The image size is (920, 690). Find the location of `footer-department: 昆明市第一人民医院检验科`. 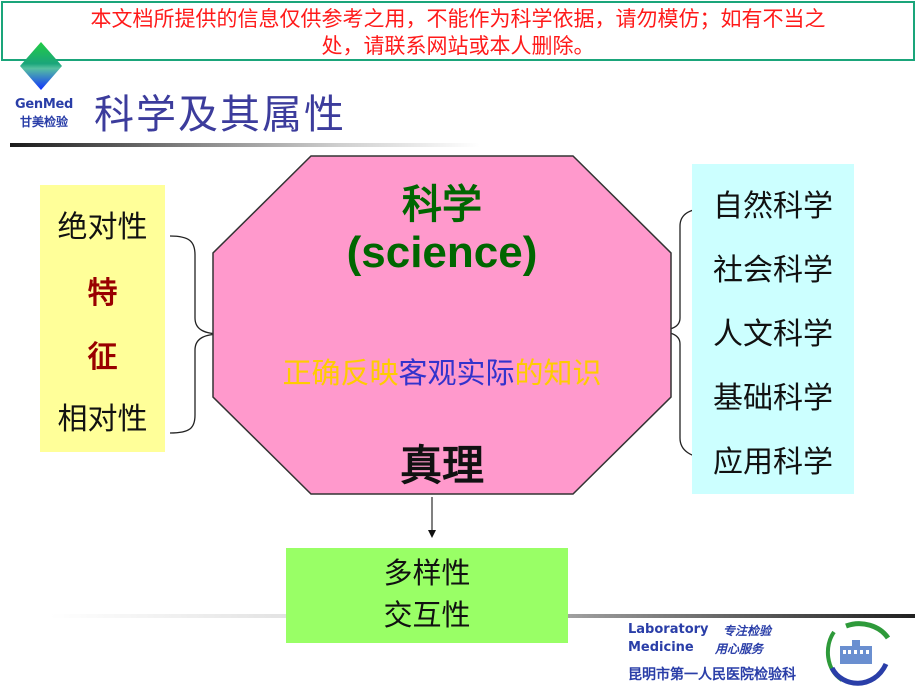

footer-department: 昆明市第一人民医院检验科 is located at coordinates (712, 675).